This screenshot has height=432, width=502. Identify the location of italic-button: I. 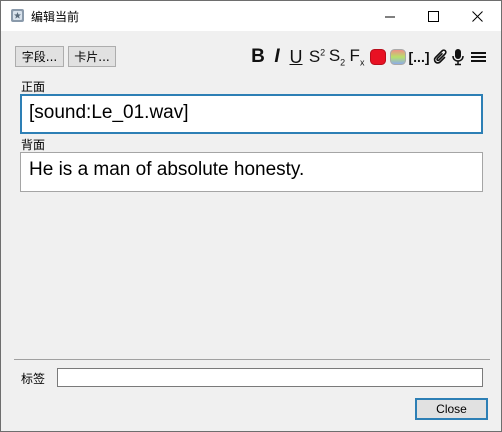
(277, 57).